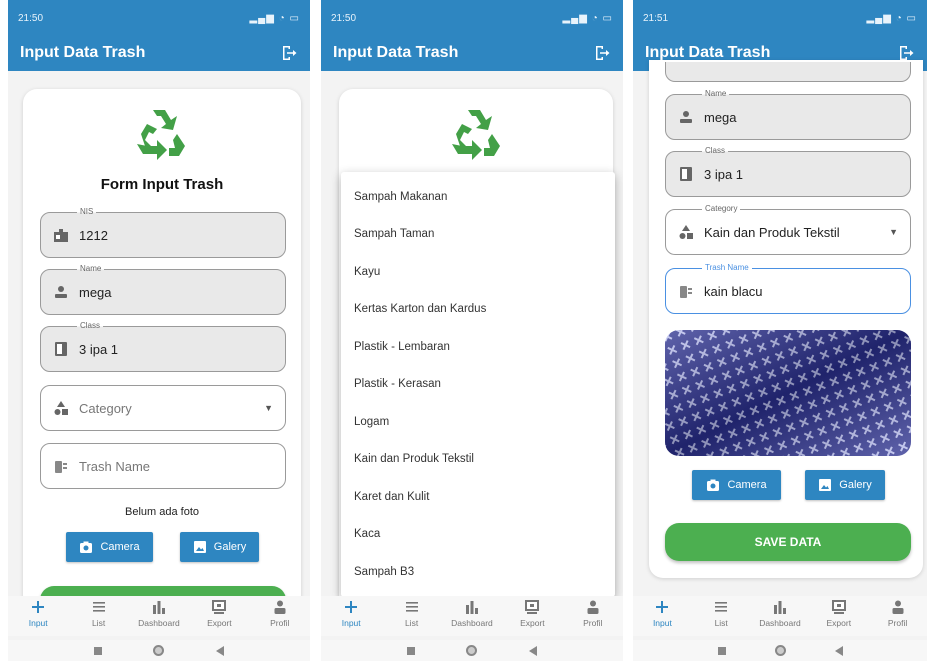 This screenshot has width=928, height=661. I want to click on save-data-button: SAVE DATA, so click(788, 542).